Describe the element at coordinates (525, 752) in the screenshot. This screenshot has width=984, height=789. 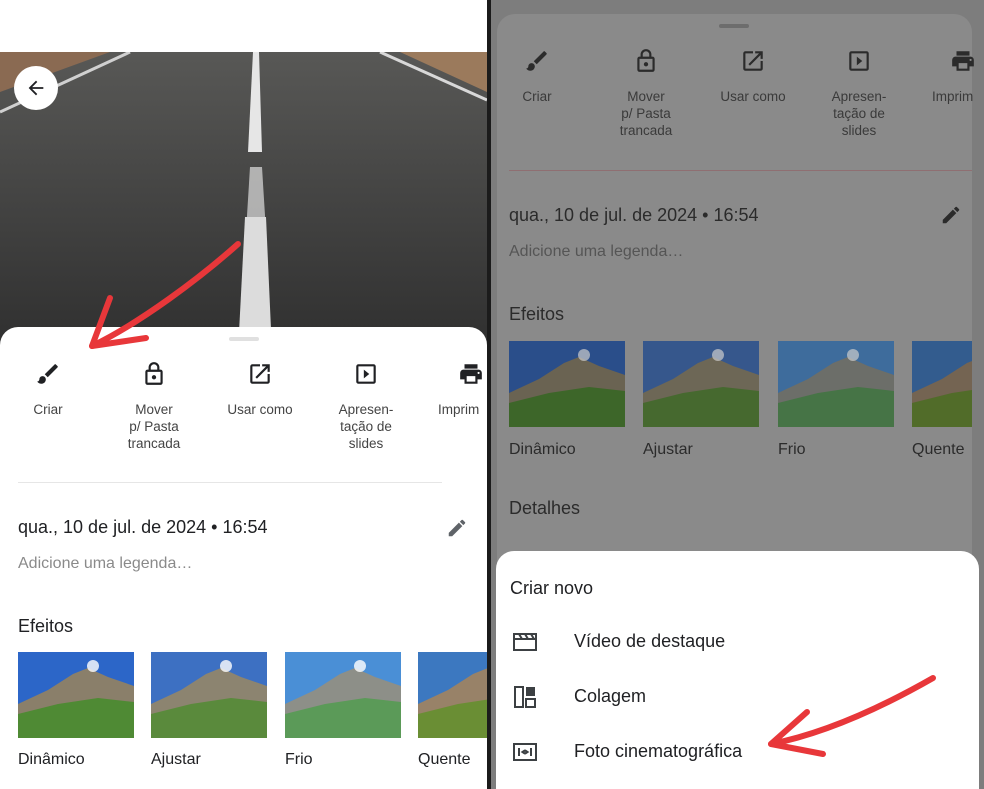
I see `cinematic-photo-icon` at that location.